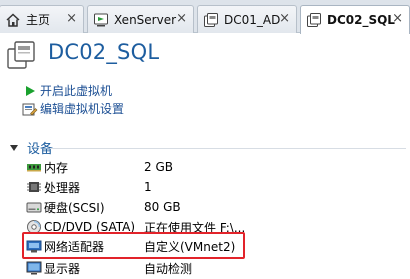 The image size is (410, 279). What do you see at coordinates (62, 268) in the screenshot?
I see `device-name: 显示器` at bounding box center [62, 268].